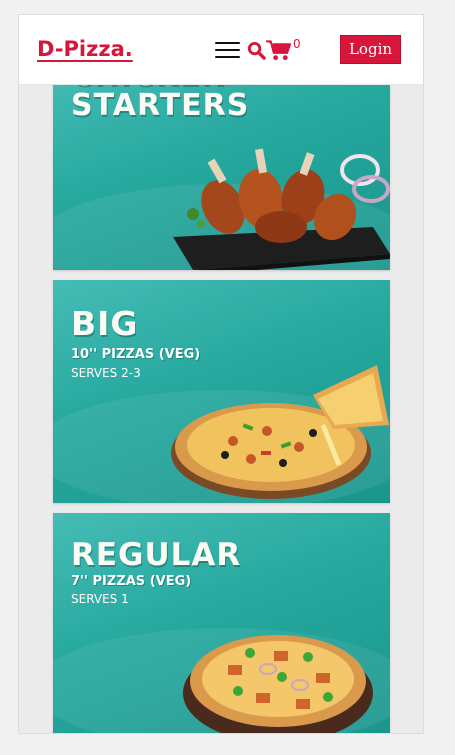 This screenshot has width=455, height=755. Describe the element at coordinates (156, 555) in the screenshot. I see `banner-title: REGULAR` at that location.